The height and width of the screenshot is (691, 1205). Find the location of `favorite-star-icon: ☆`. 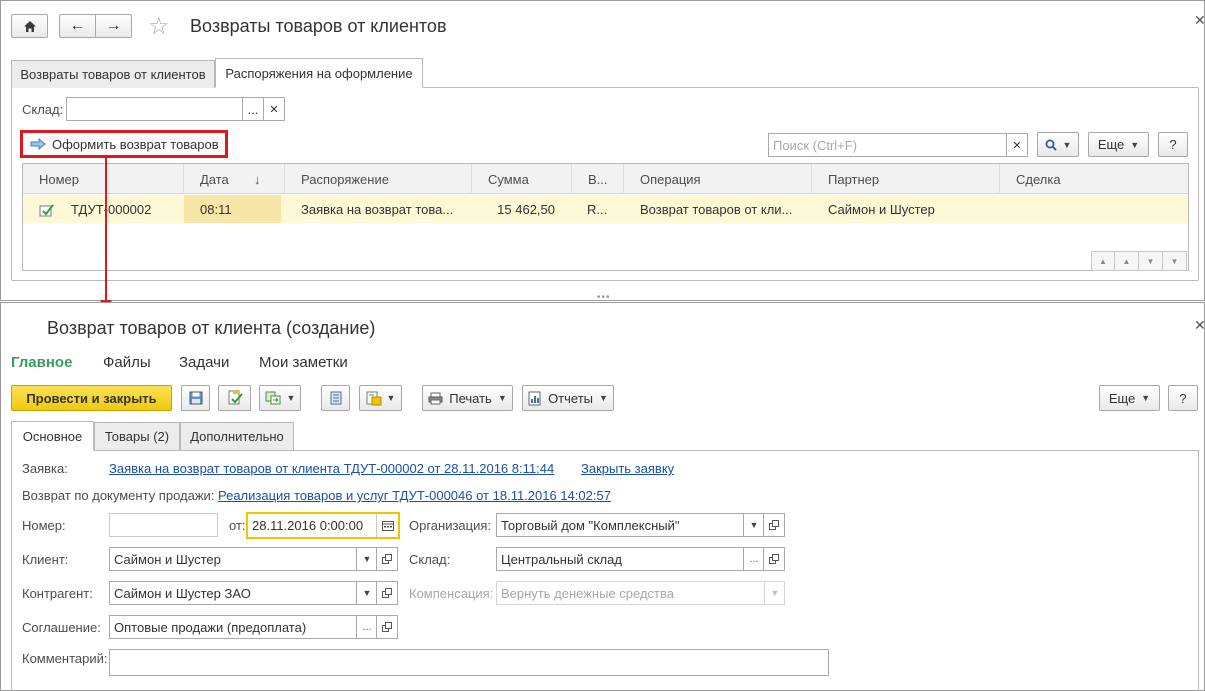

favorite-star-icon: ☆ is located at coordinates (159, 26).